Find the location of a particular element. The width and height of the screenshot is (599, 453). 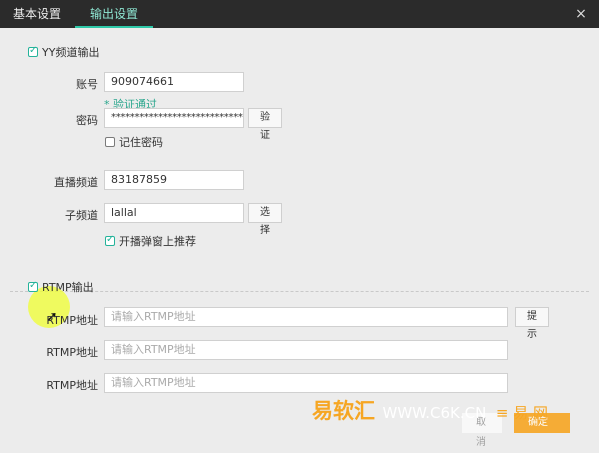

rtmp-address-label-1: RTMP地址 is located at coordinates (72, 320).